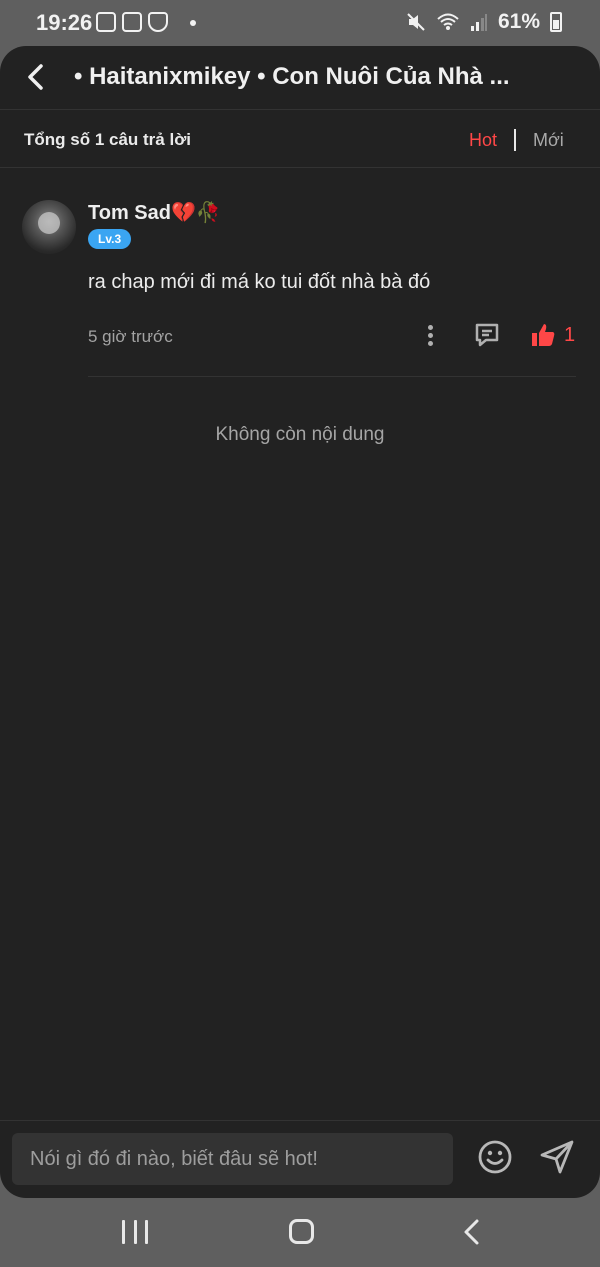  I want to click on username: Tom Sad💔🥀, so click(154, 212).